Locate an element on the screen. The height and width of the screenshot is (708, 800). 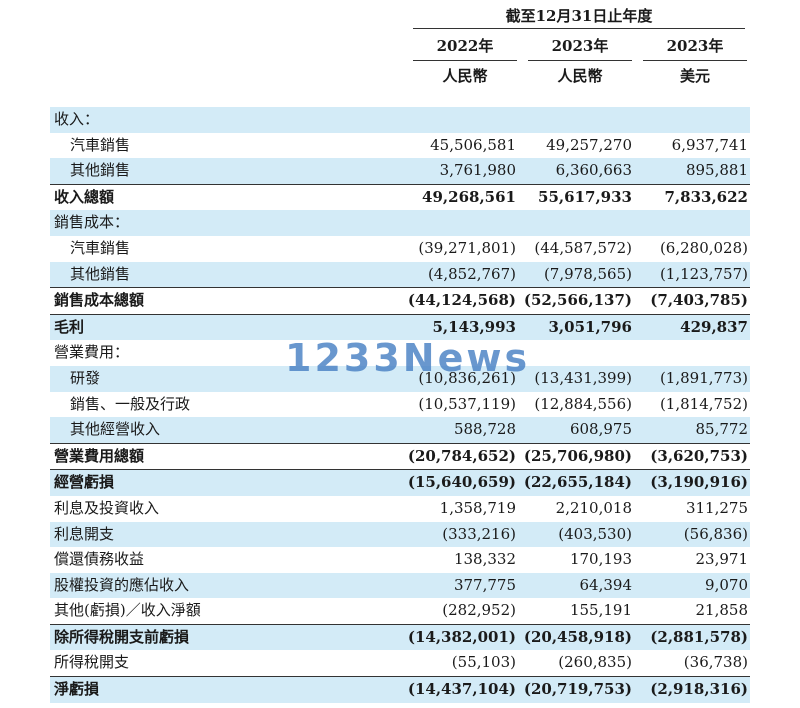
value-2023-usd: (2,918,316) is located at coordinates (699, 689).